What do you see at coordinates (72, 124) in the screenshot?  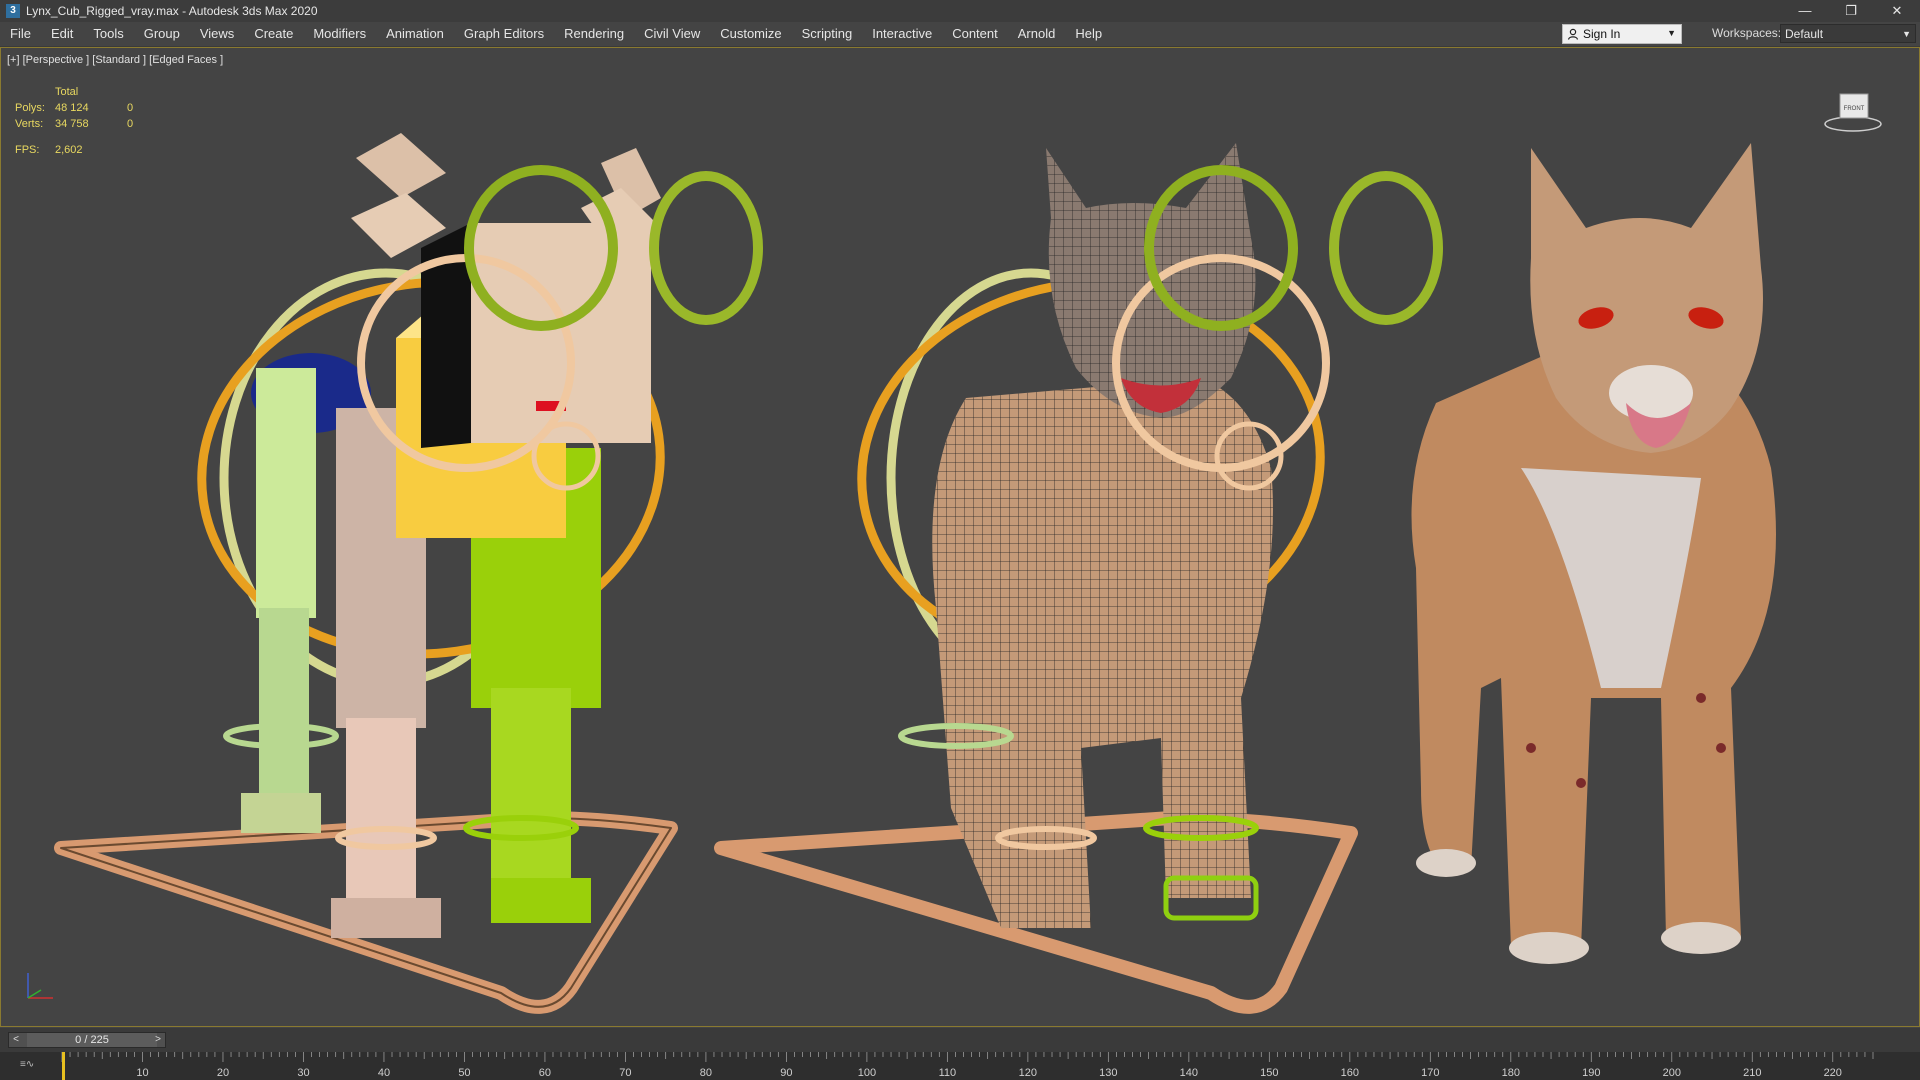 I see `verts-value: 34 758` at bounding box center [72, 124].